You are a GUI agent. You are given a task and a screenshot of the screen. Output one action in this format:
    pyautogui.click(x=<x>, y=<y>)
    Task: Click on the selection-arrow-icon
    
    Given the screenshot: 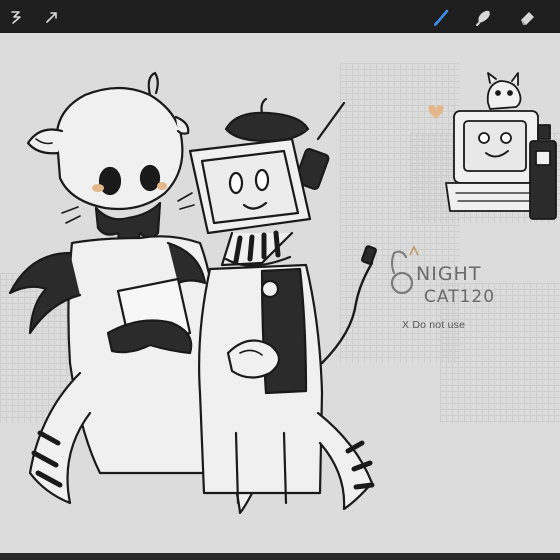 What is the action you would take?
    pyautogui.click(x=52, y=17)
    